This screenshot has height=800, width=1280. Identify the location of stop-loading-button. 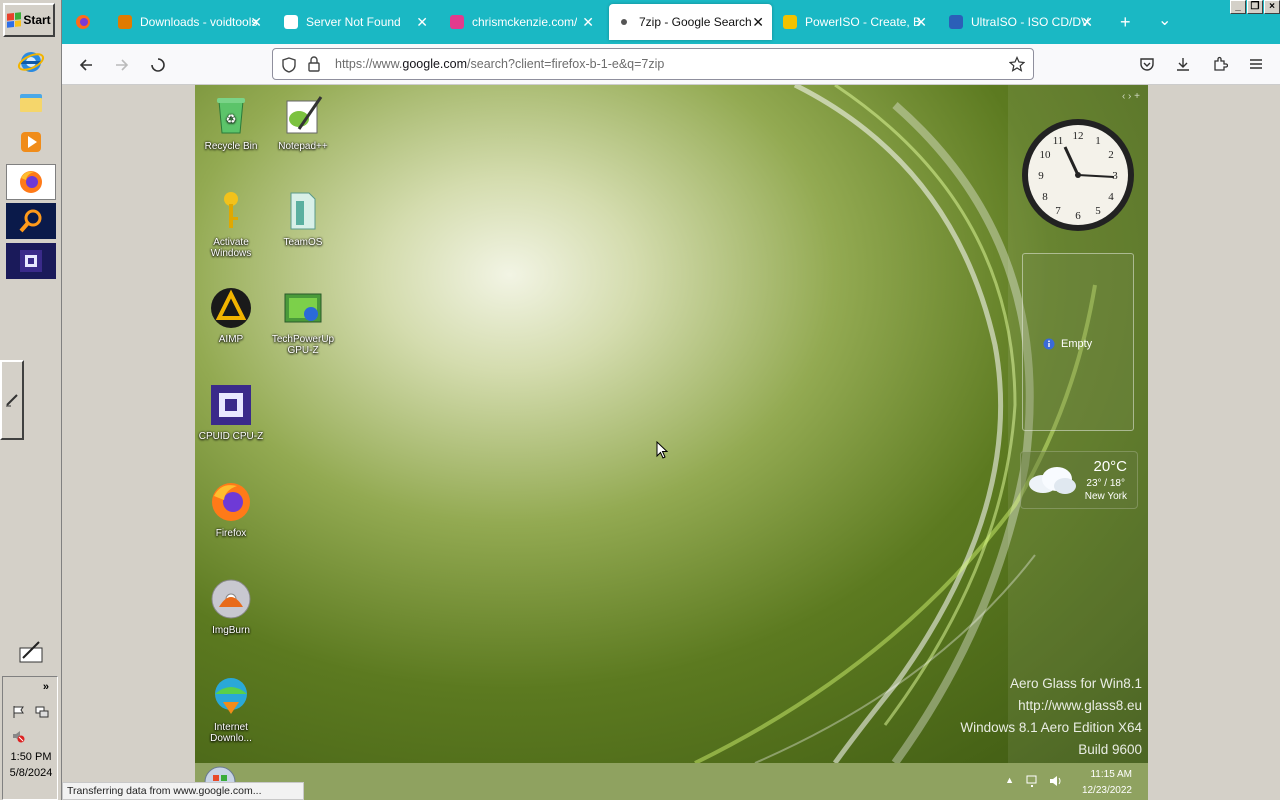
(158, 65).